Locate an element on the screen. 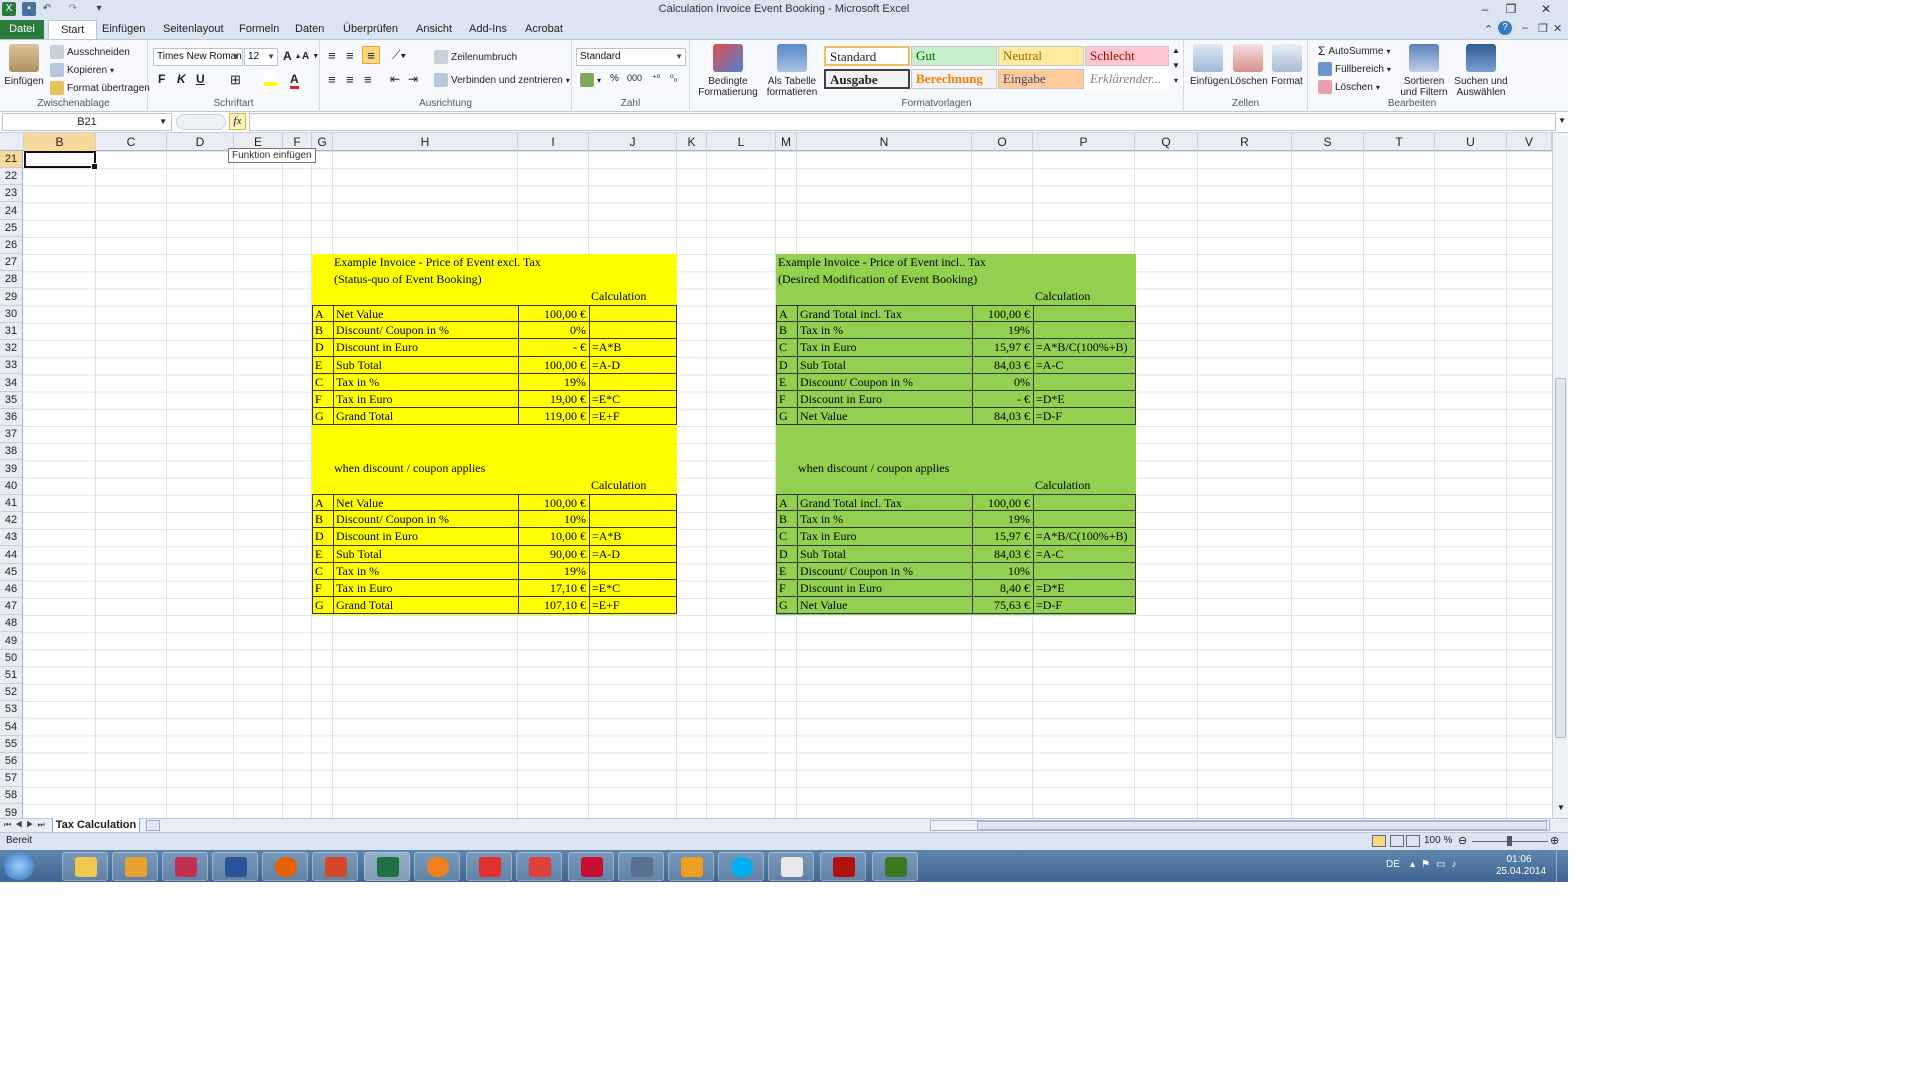 The image size is (1920, 1080). row-value: 15,97 € is located at coordinates (1003, 348).